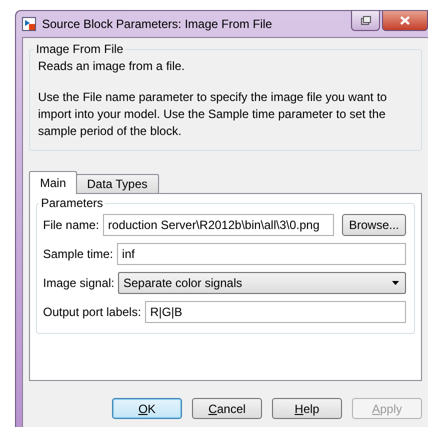 This screenshot has height=427, width=428. I want to click on simulink-block-icon, so click(29, 24).